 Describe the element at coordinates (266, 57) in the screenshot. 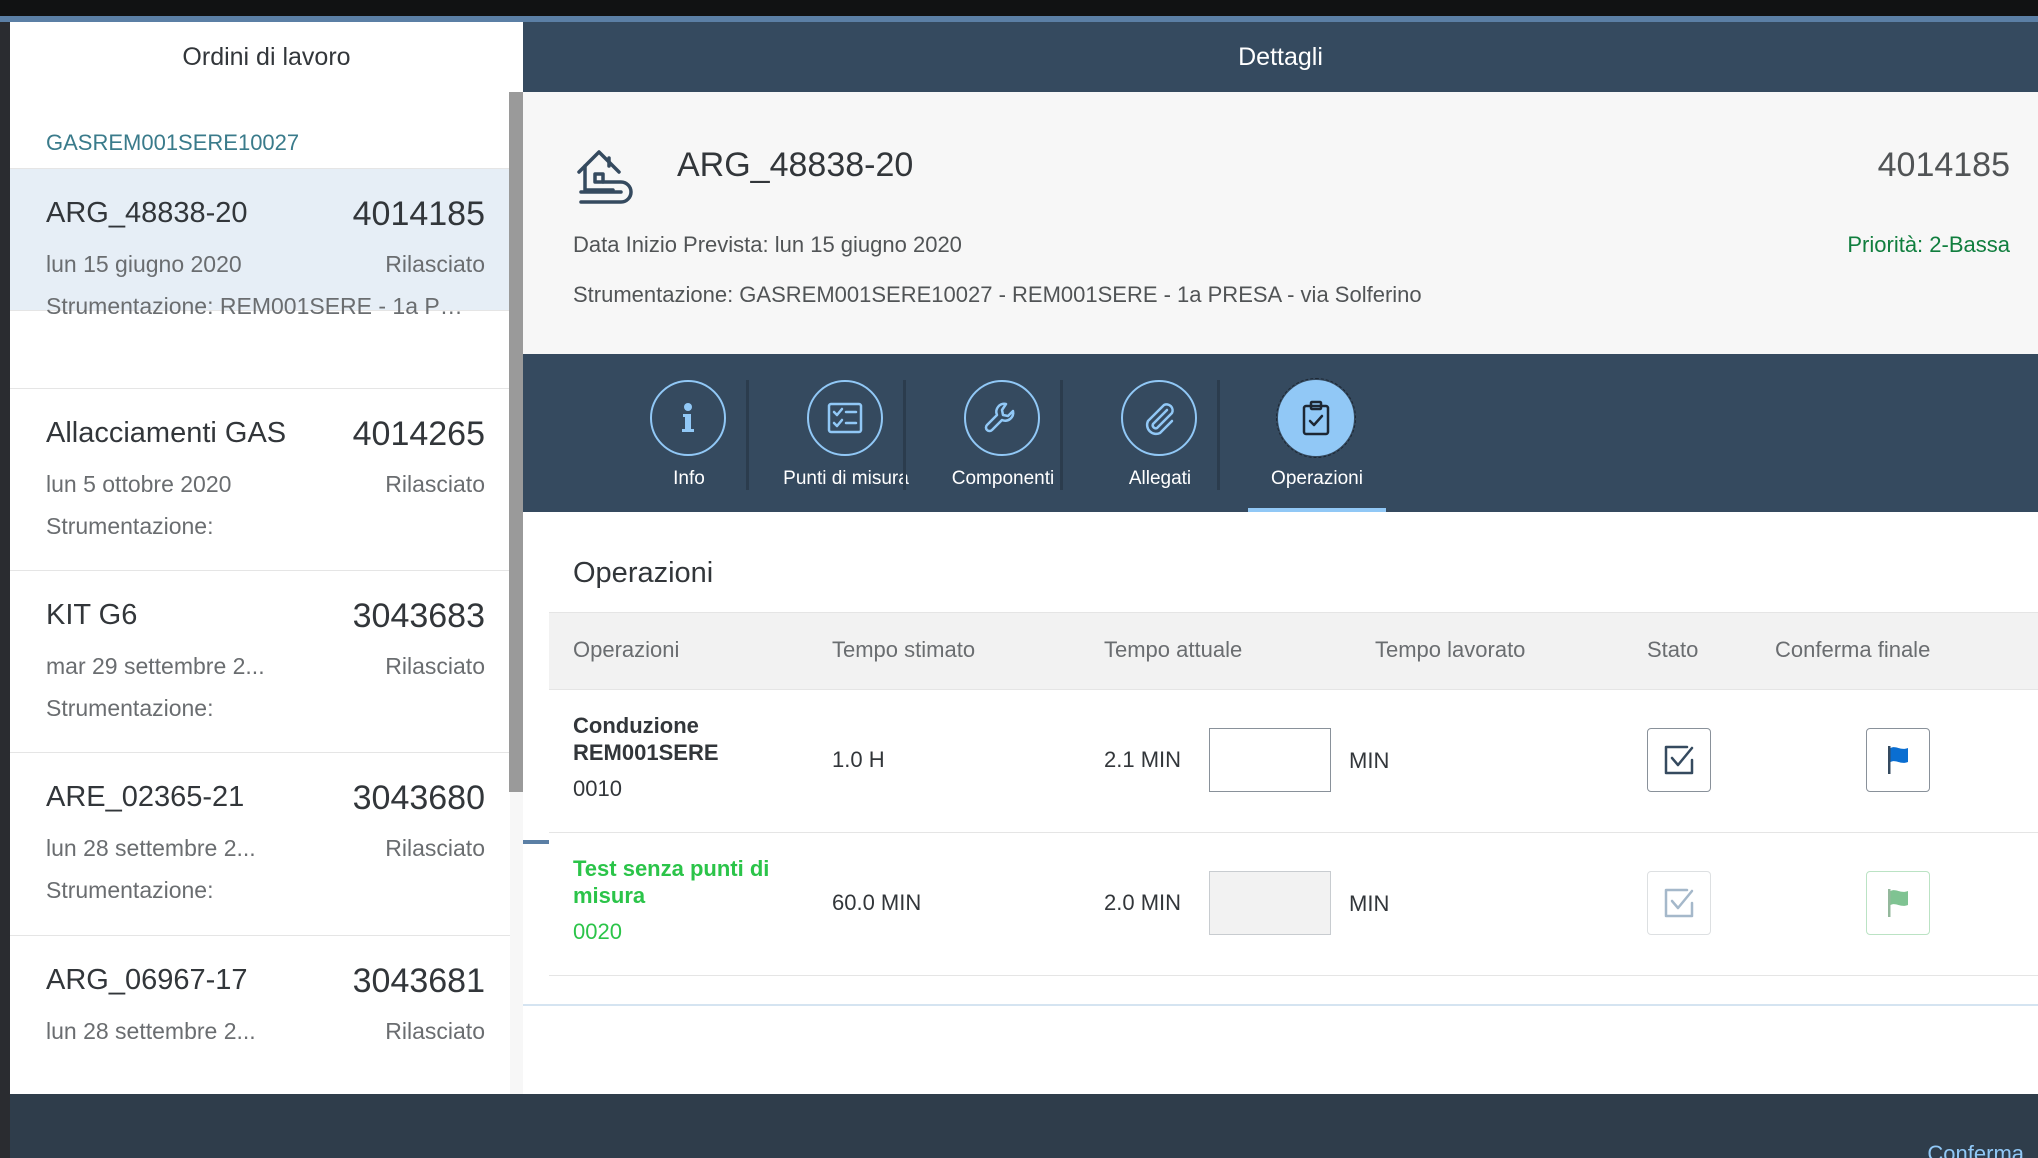

I see `master-title: Ordini di lavoro` at that location.